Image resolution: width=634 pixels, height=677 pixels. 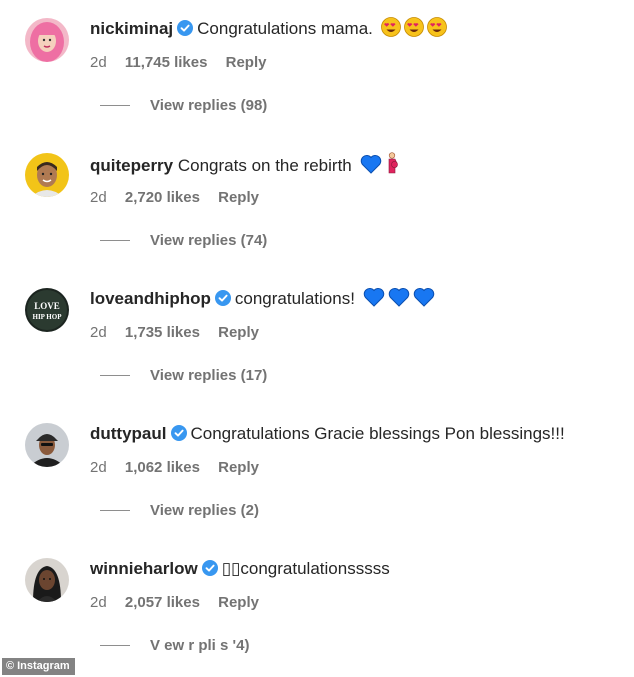 I want to click on comment-meta: 2d 2,720 likes Reply, so click(x=181, y=197).